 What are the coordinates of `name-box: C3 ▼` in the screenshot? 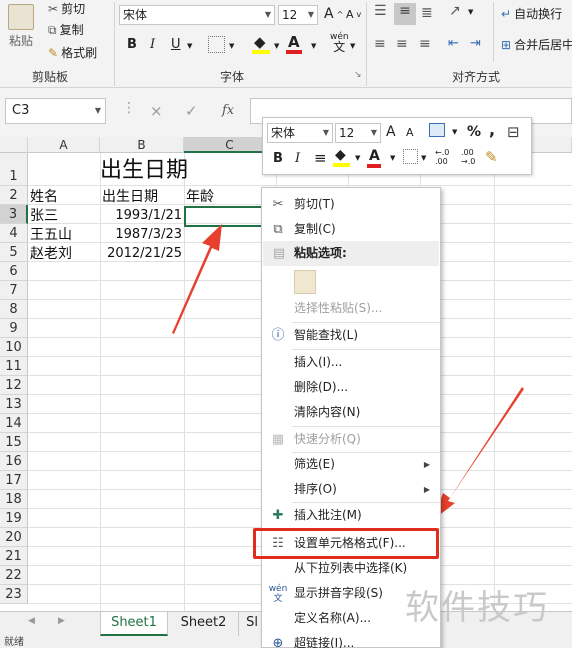 It's located at (55, 111).